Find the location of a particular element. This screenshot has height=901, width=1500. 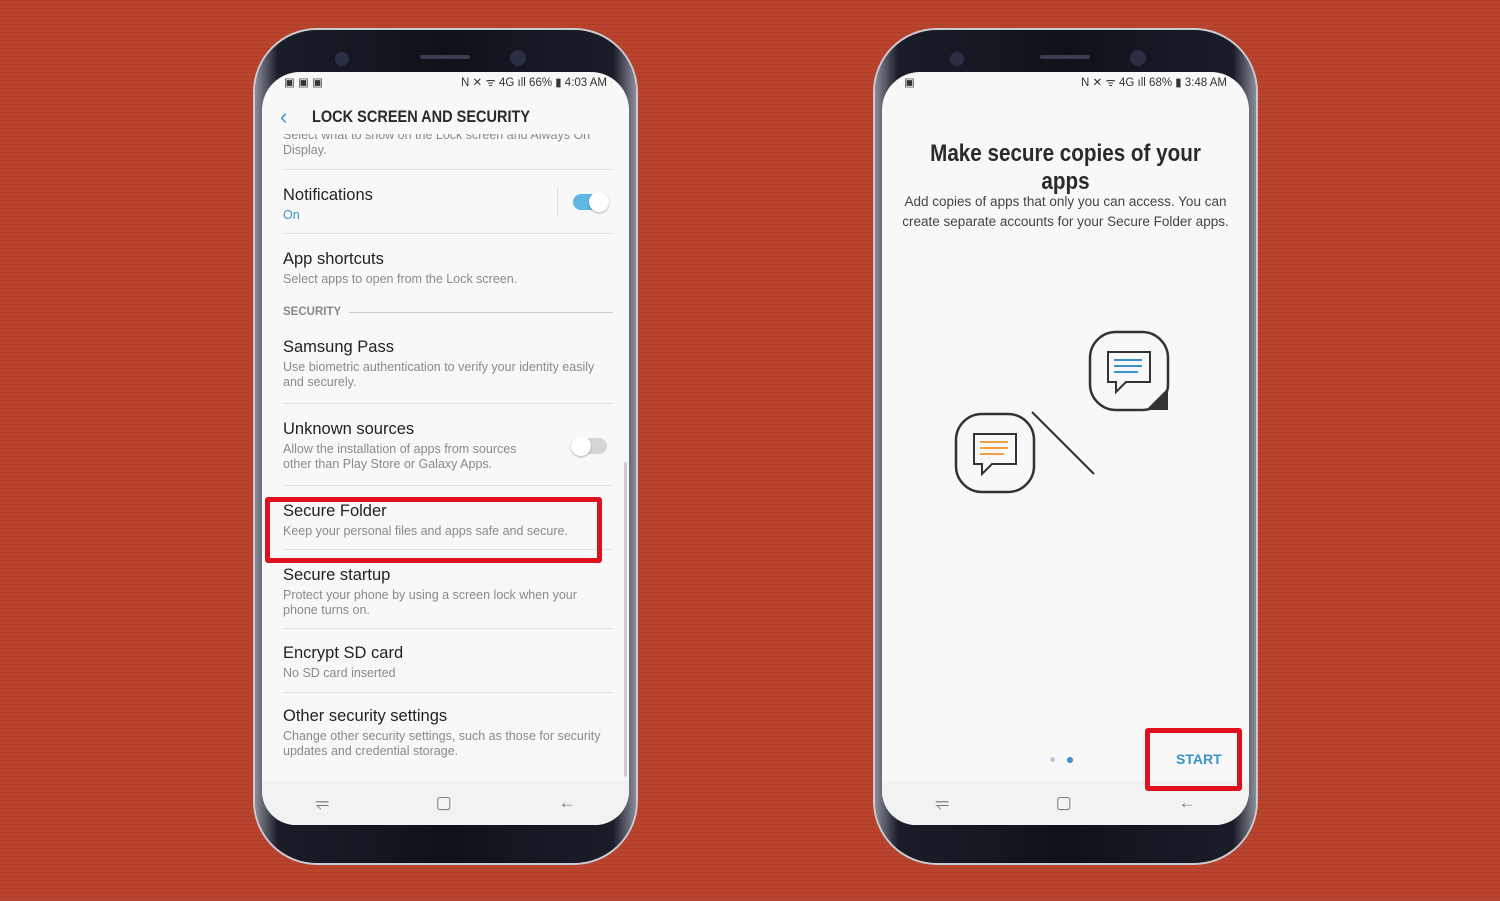

back-arrow-icon: ‹ is located at coordinates (296, 117).